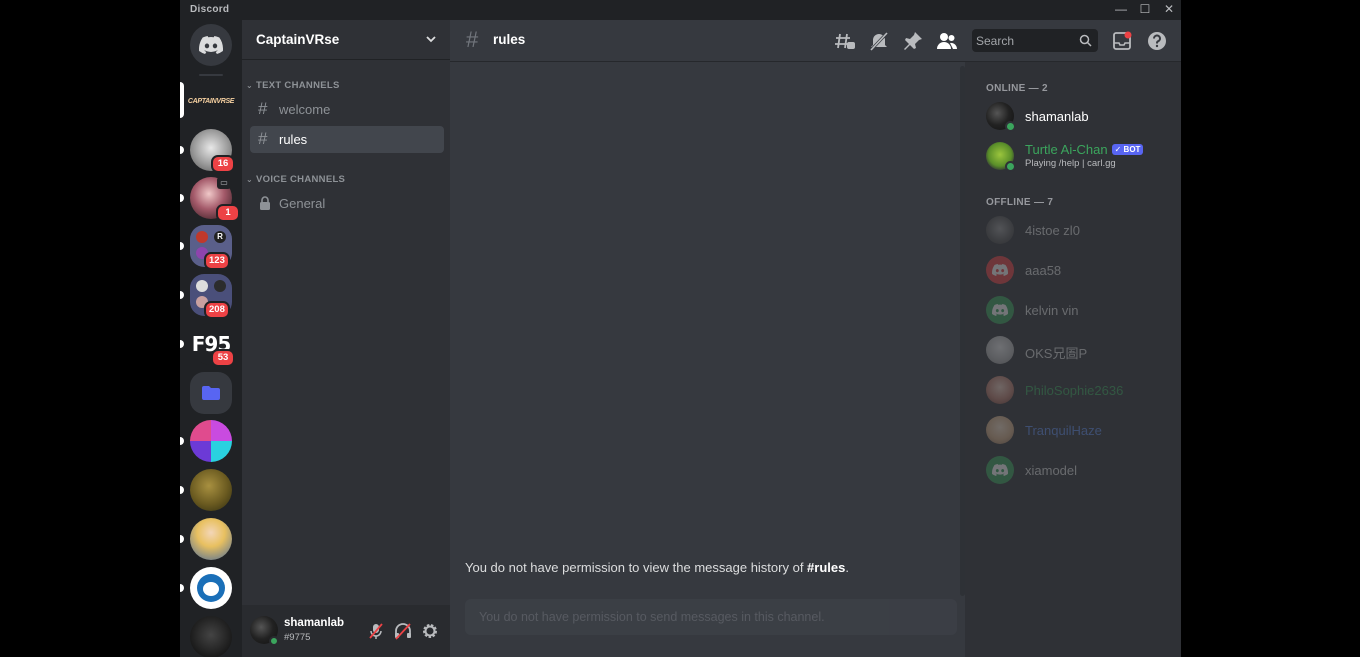 Image resolution: width=1360 pixels, height=657 pixels. Describe the element at coordinates (1017, 88) in the screenshot. I see `member-group-header: ONLINE — 2` at that location.